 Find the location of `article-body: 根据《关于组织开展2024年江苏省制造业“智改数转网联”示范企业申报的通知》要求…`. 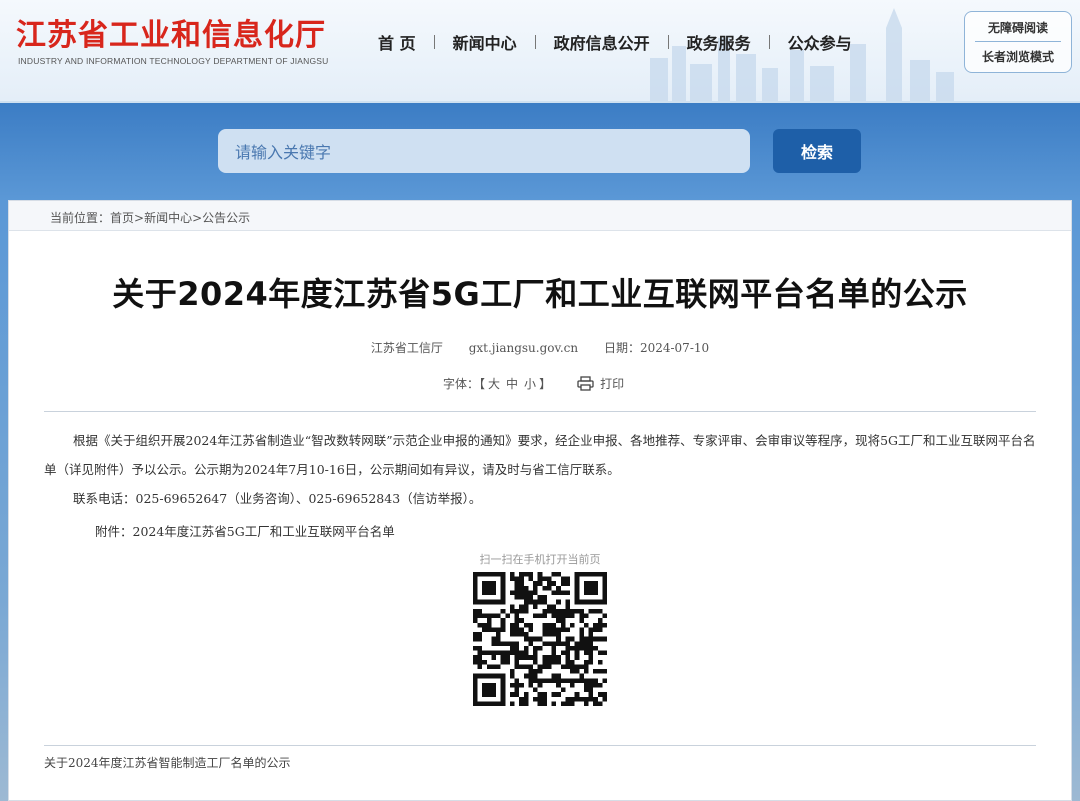

article-body: 根据《关于组织开展2024年江苏省制造业“智改数转网联”示范企业申报的通知》要求… is located at coordinates (540, 469).